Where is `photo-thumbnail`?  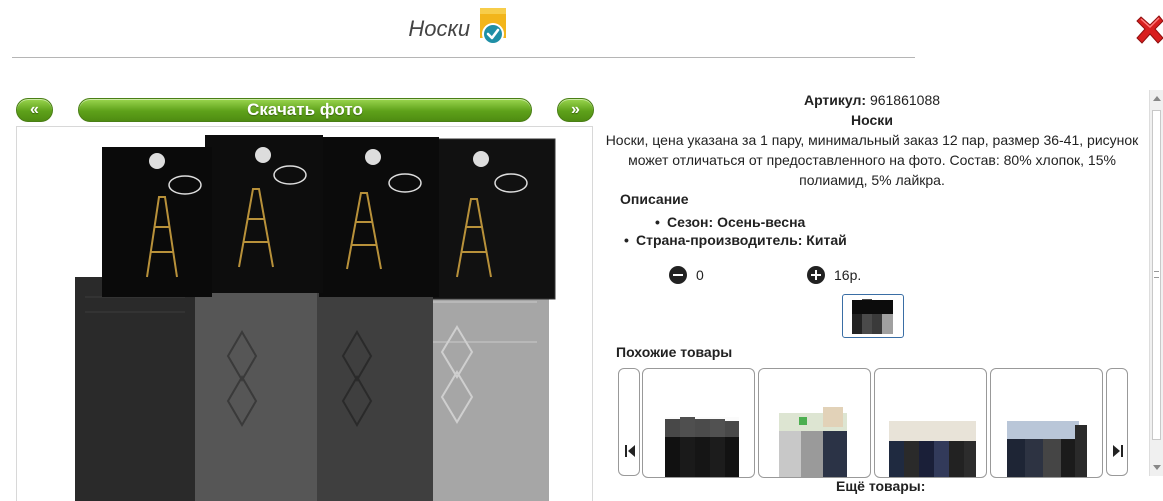
photo-thumbnail is located at coordinates (873, 316).